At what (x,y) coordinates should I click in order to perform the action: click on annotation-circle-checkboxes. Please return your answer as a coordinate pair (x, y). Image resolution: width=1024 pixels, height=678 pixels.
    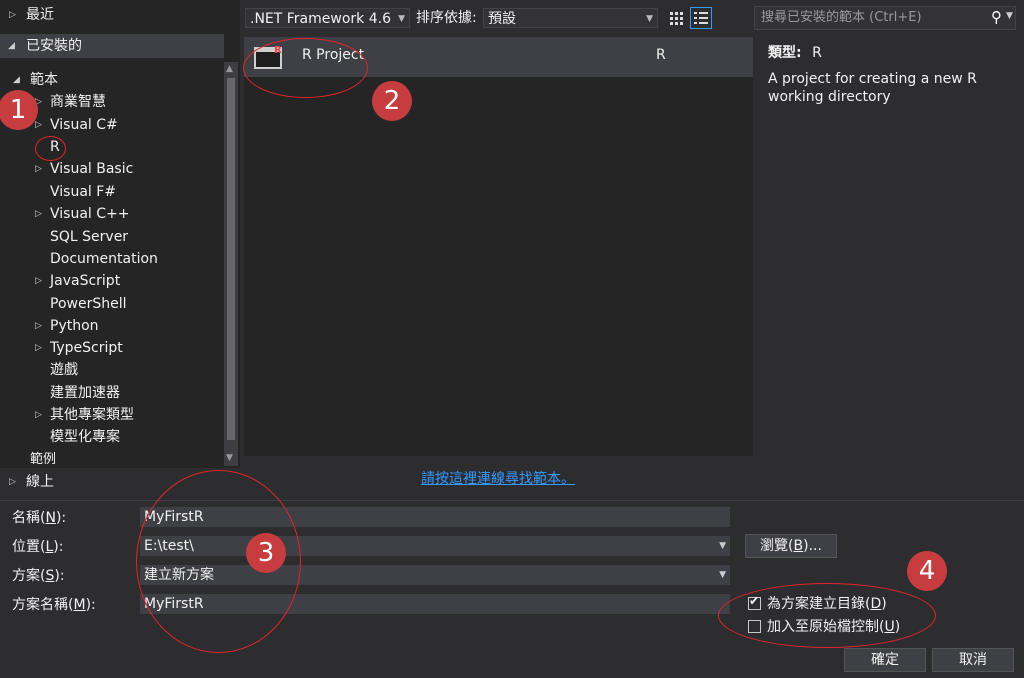
    Looking at the image, I should click on (827, 615).